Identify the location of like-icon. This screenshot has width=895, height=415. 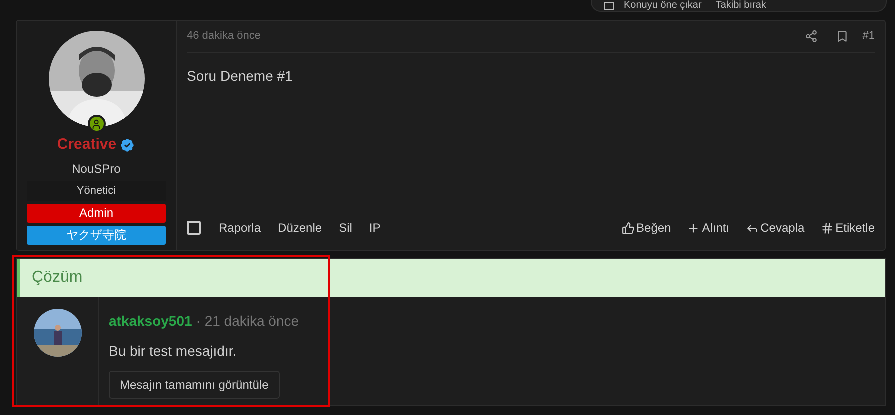
(628, 228).